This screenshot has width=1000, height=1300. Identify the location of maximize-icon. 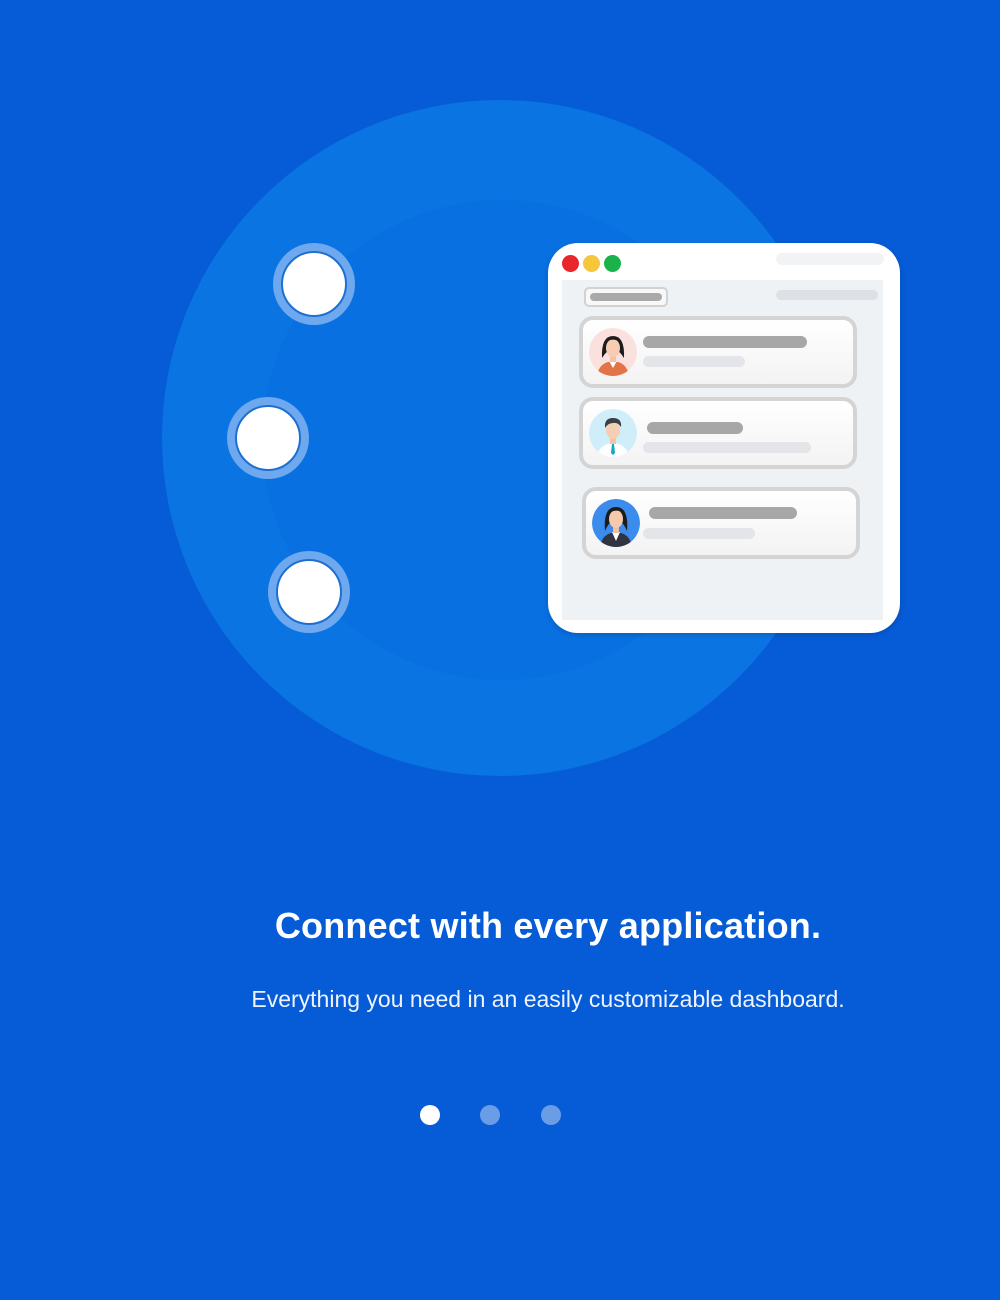
(612, 263).